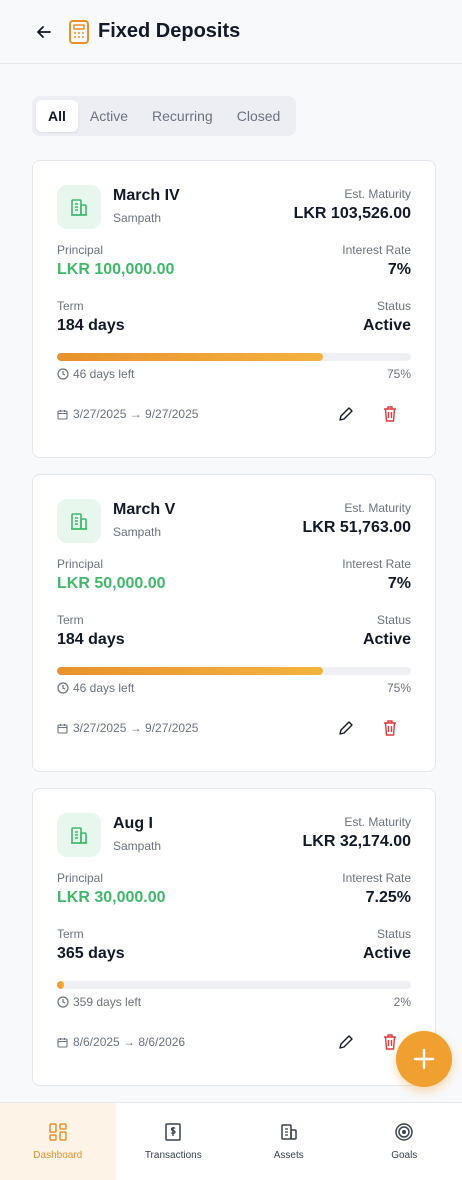  What do you see at coordinates (356, 841) in the screenshot?
I see `maturity-value: LKR 32,174.00` at bounding box center [356, 841].